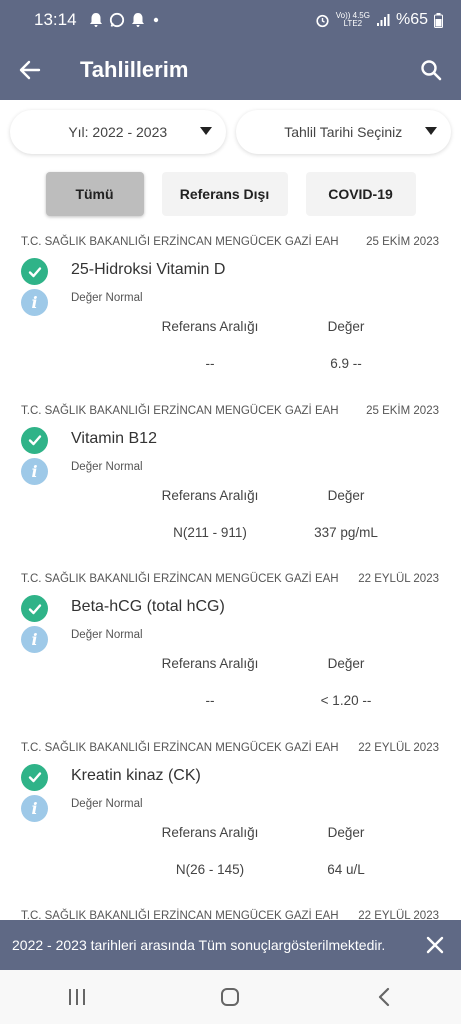  I want to click on battery-icon, so click(438, 20).